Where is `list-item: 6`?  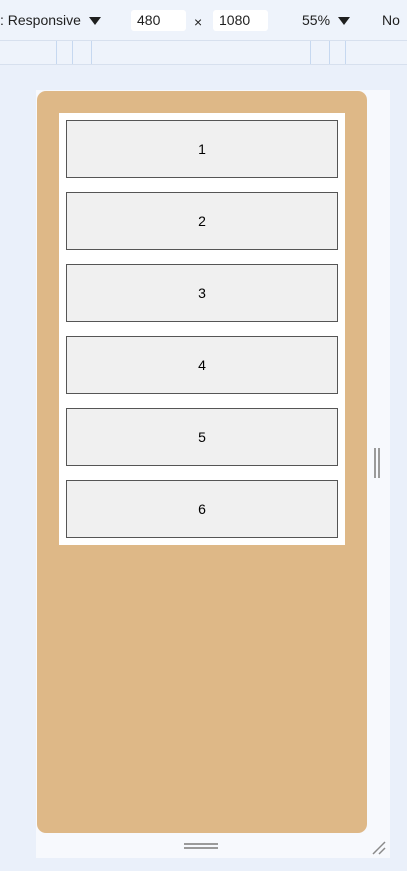
list-item: 6 is located at coordinates (202, 509).